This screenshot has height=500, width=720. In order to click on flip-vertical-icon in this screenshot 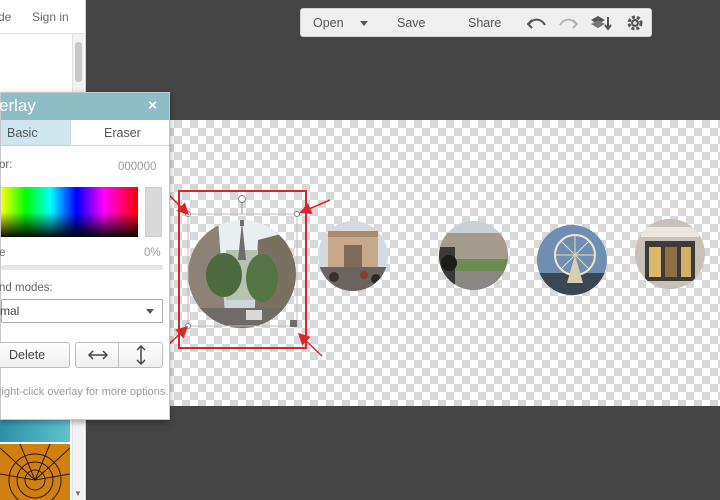, I will do `click(141, 355)`.